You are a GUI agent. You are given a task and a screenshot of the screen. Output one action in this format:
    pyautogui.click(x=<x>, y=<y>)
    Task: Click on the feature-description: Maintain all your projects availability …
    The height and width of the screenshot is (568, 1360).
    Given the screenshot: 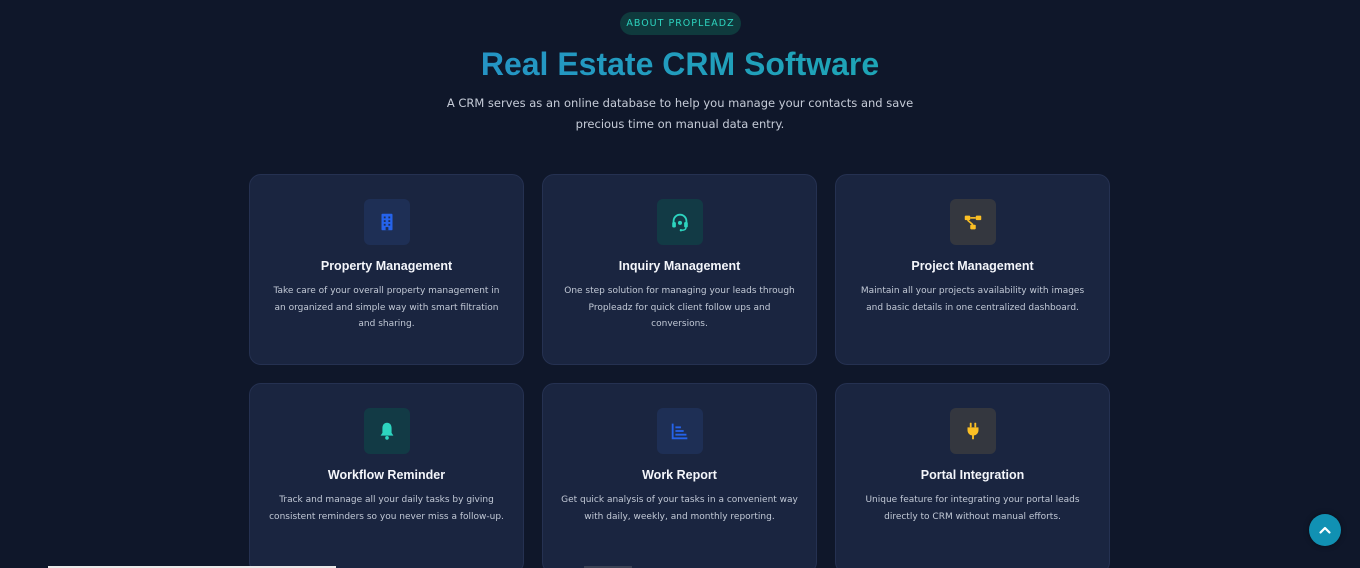 What is the action you would take?
    pyautogui.click(x=972, y=299)
    